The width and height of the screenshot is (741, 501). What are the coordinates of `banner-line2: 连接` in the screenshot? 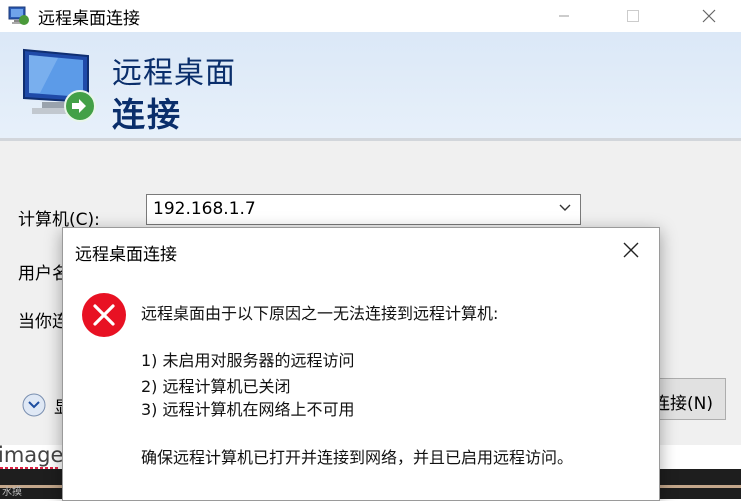 It's located at (147, 114).